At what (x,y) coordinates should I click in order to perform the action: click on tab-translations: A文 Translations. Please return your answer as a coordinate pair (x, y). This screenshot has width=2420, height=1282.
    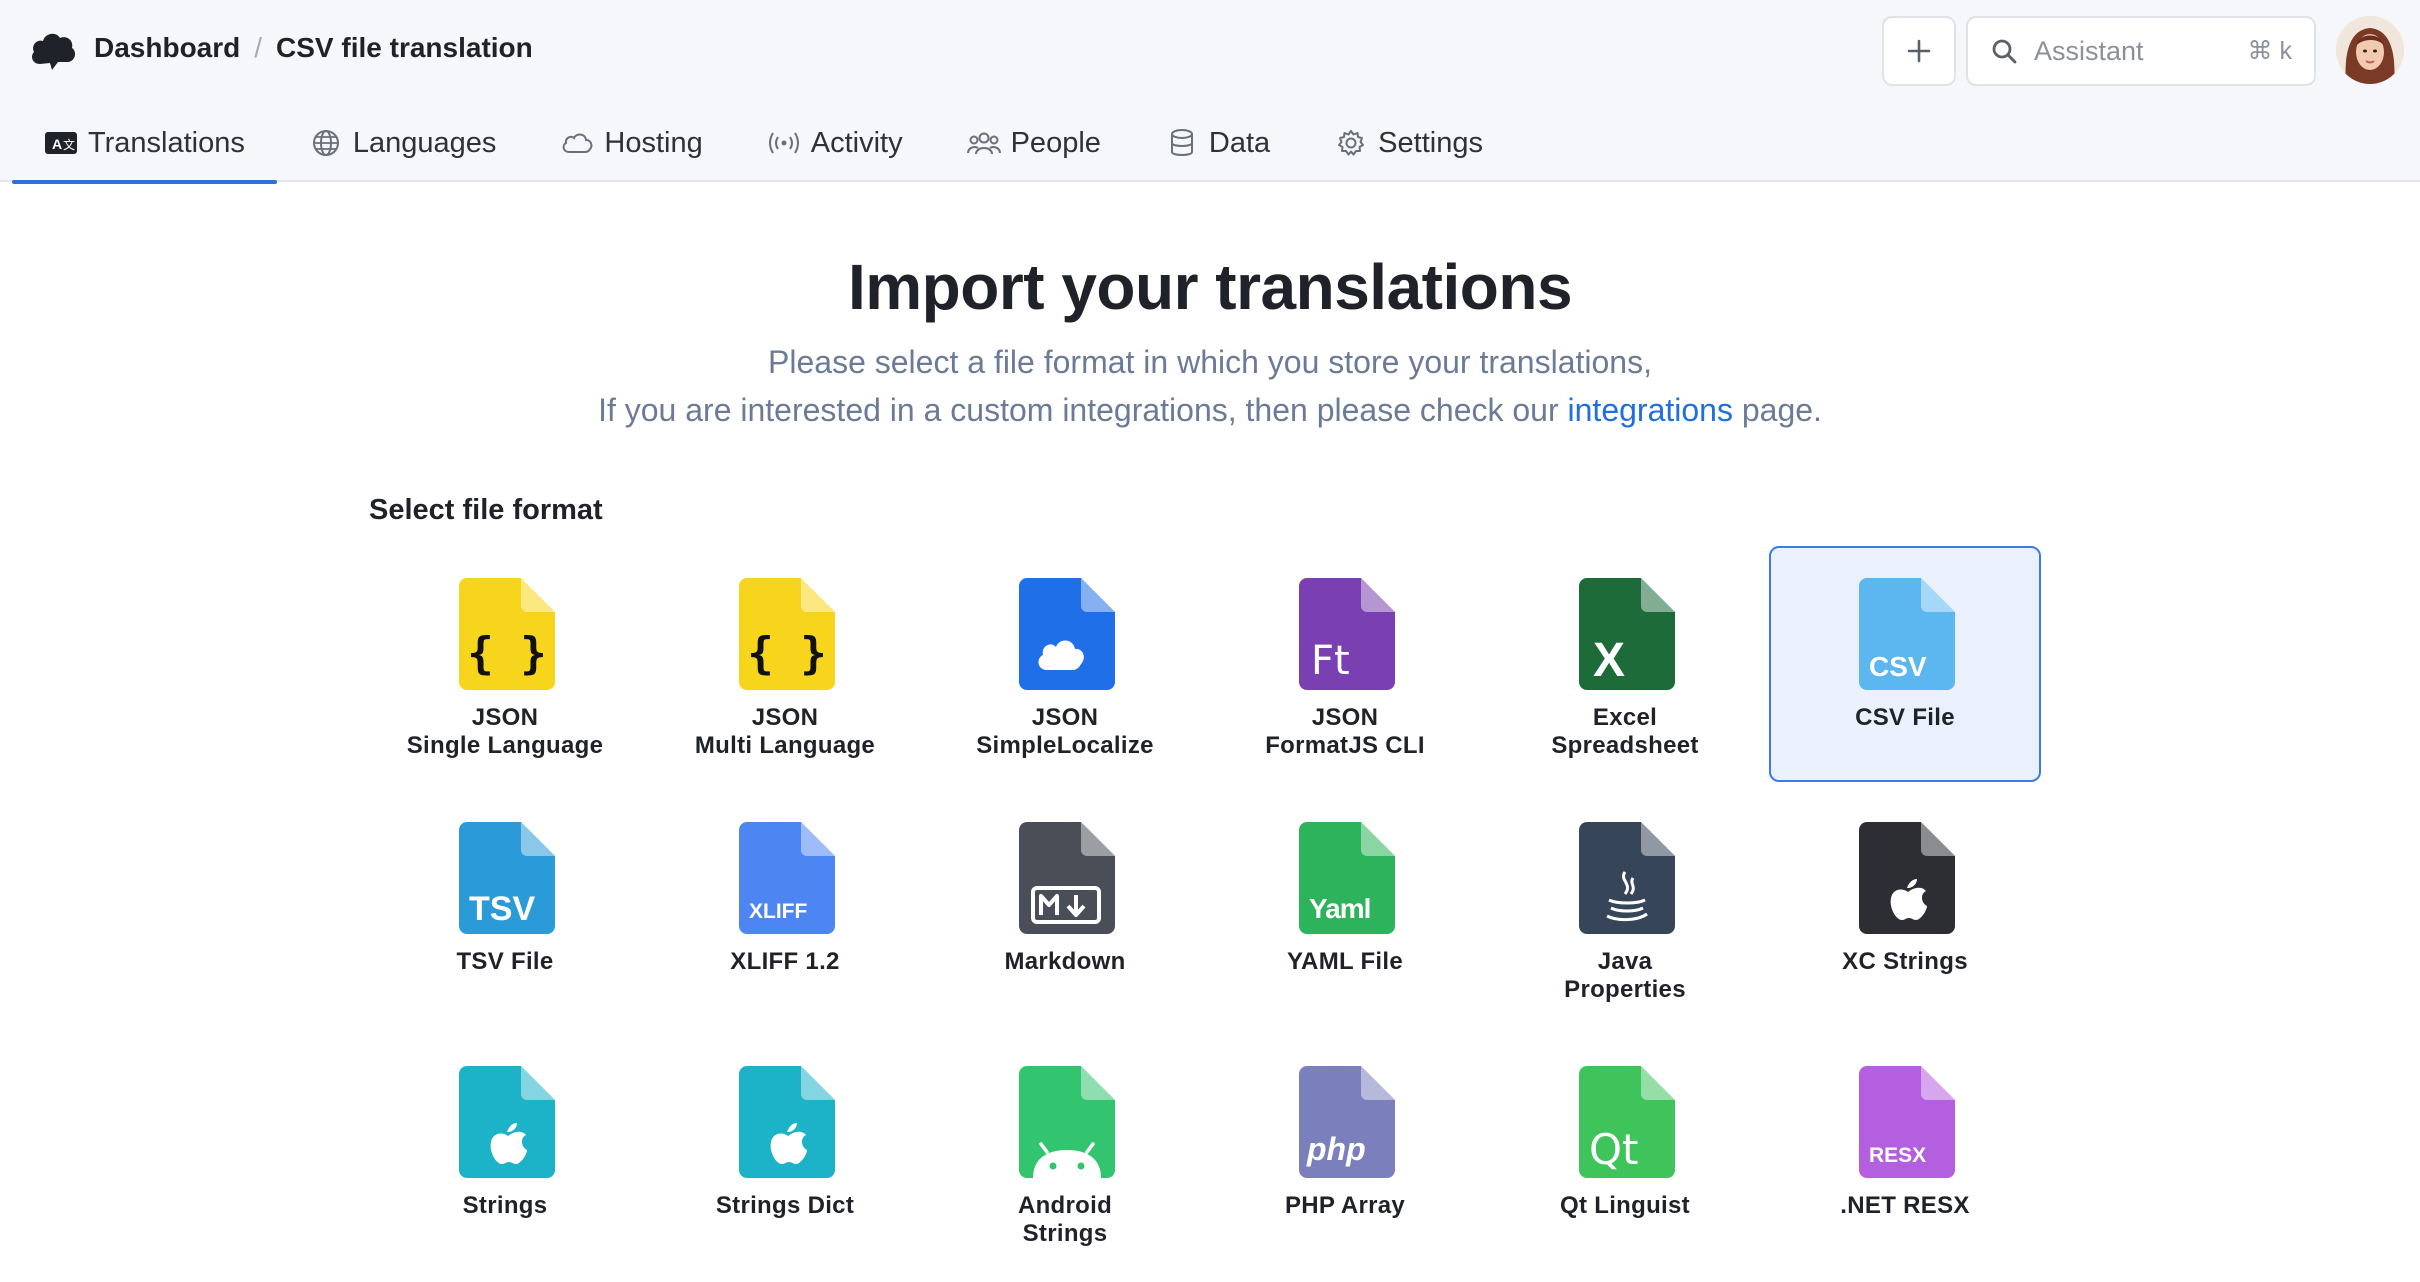
    Looking at the image, I should click on (144, 144).